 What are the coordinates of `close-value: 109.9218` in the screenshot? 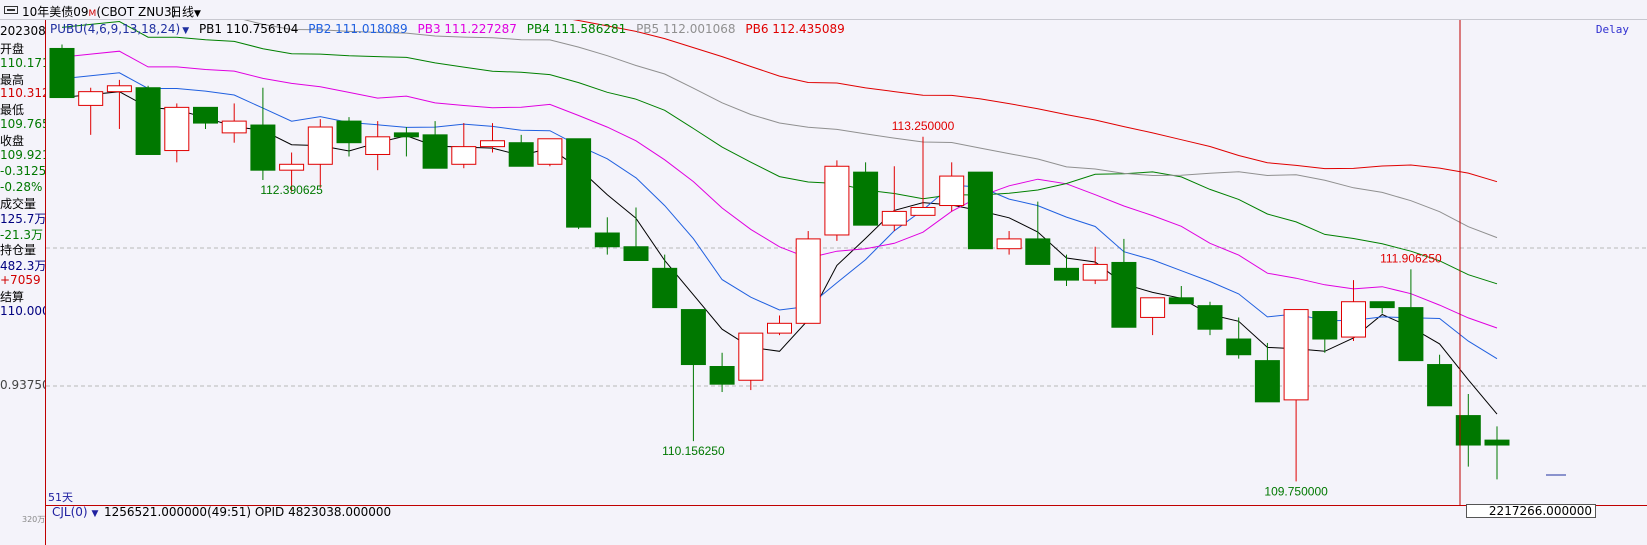 It's located at (22, 155).